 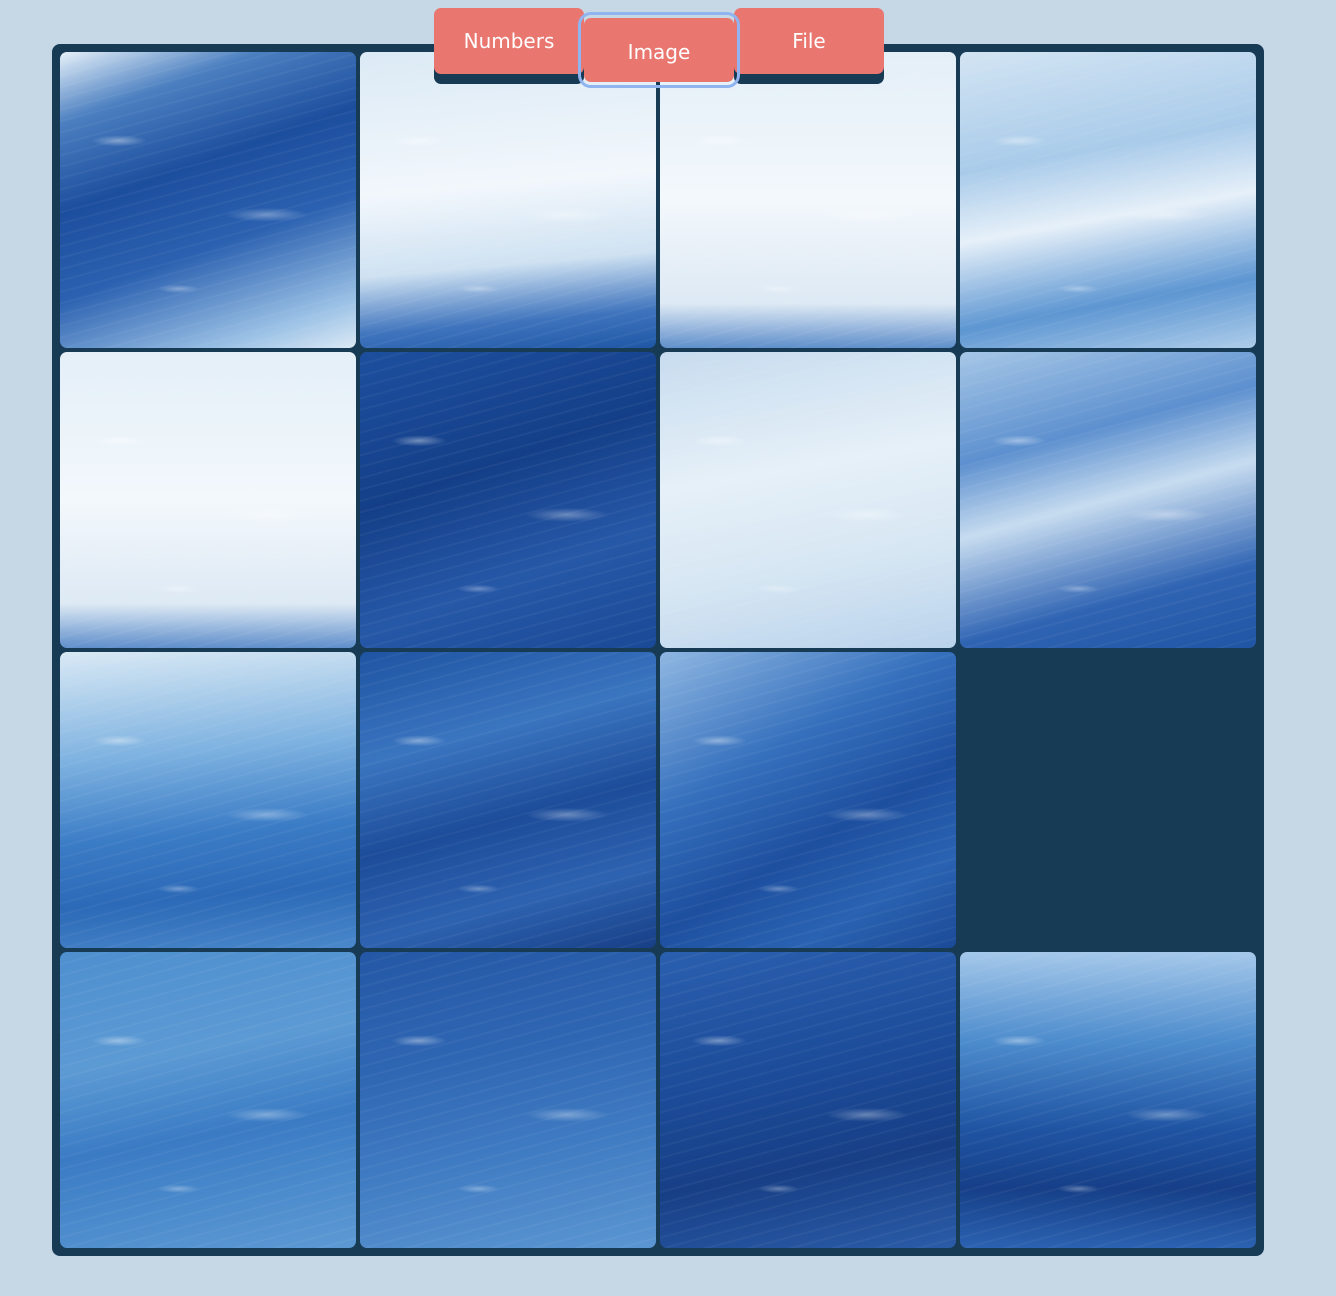 I want to click on empty-slot, so click(x=1108, y=800).